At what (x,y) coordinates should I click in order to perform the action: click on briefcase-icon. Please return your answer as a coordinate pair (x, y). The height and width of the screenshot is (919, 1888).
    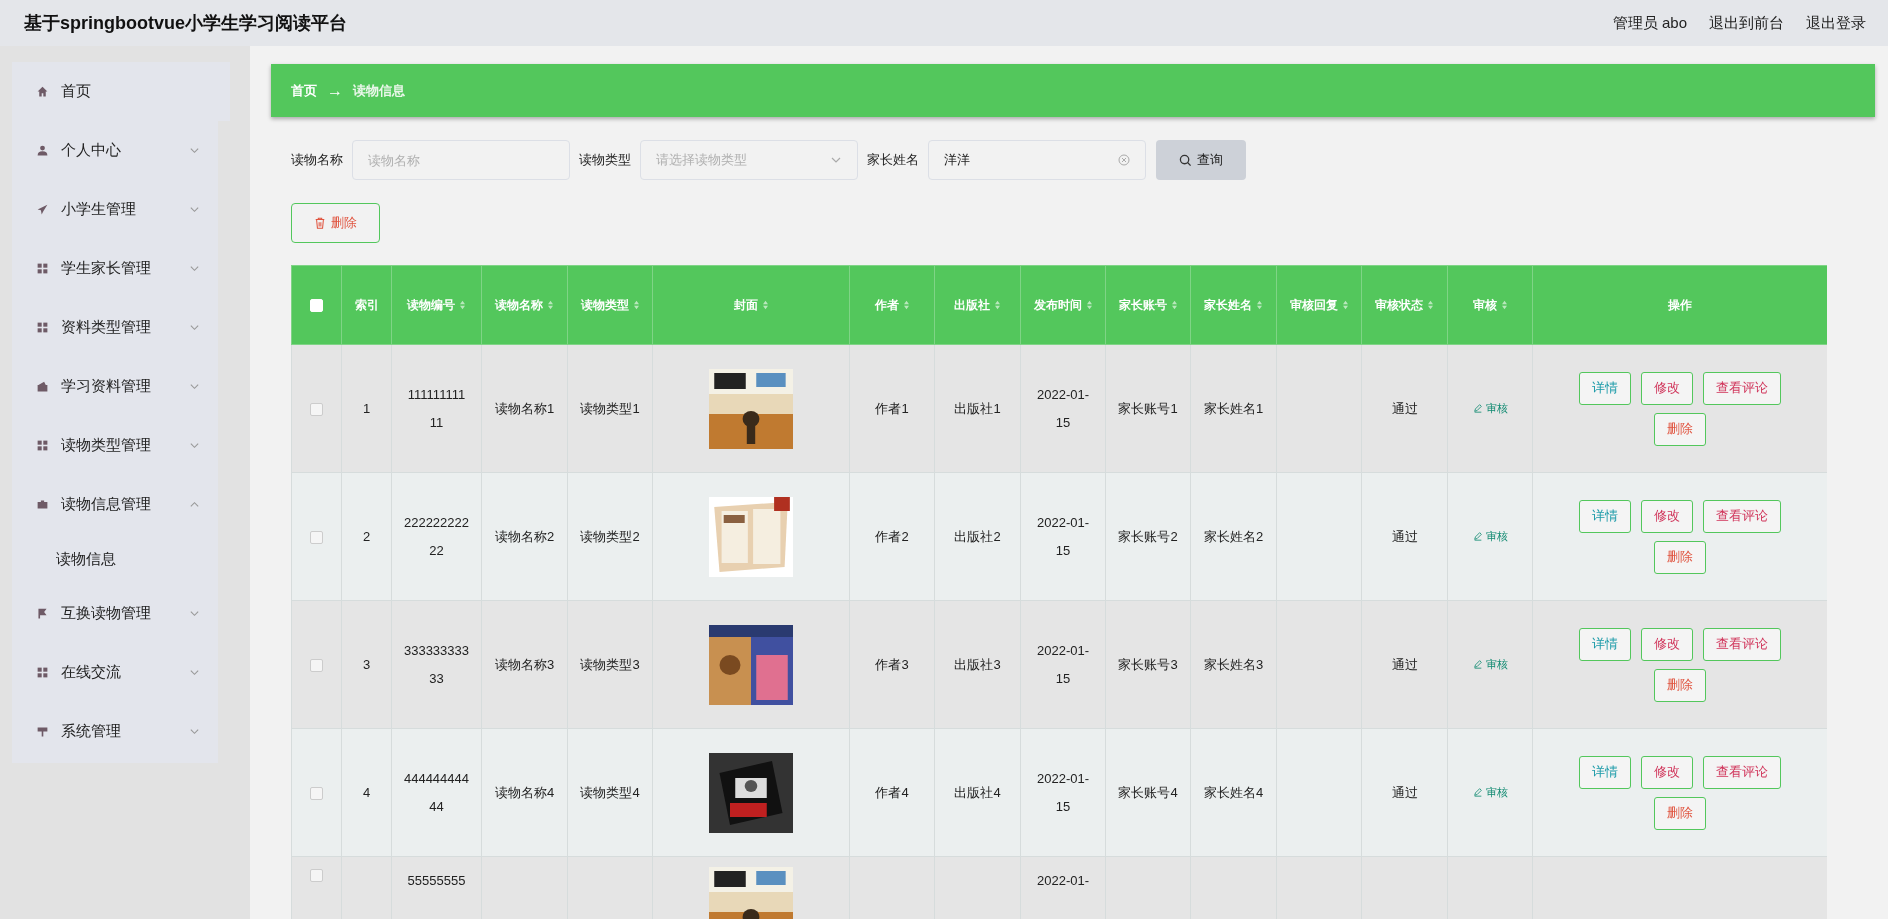
    Looking at the image, I should click on (42, 504).